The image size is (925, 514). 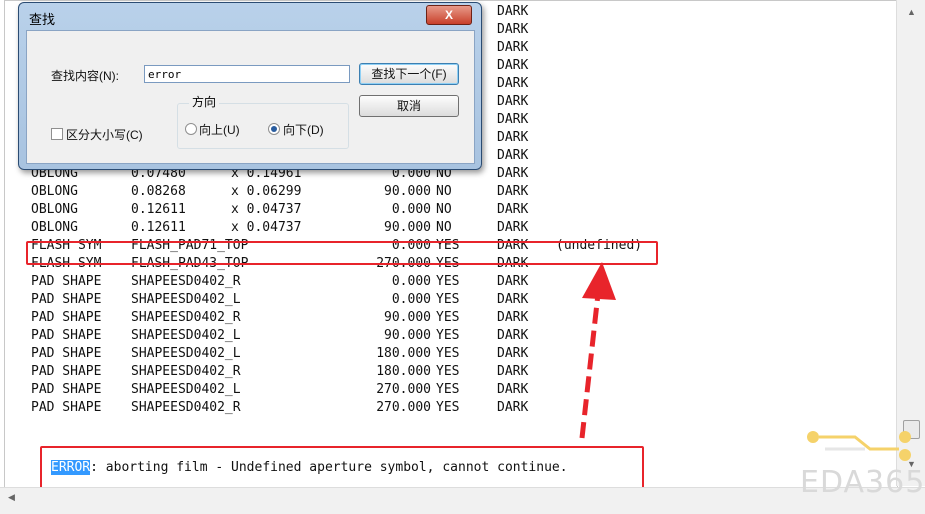 I want to click on vertical-scrollbar: ▲ ▼, so click(x=910, y=243).